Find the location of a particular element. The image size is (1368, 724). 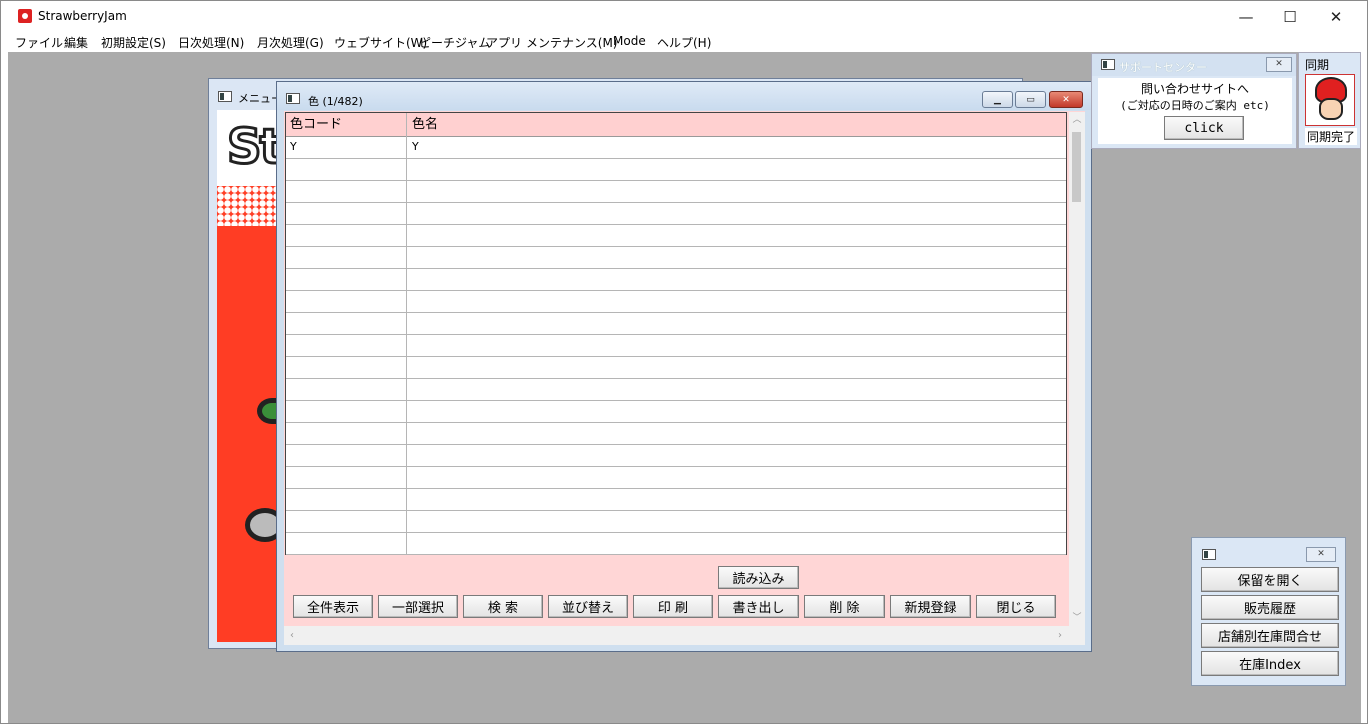

maximize-button: ☐ is located at coordinates (1290, 16).